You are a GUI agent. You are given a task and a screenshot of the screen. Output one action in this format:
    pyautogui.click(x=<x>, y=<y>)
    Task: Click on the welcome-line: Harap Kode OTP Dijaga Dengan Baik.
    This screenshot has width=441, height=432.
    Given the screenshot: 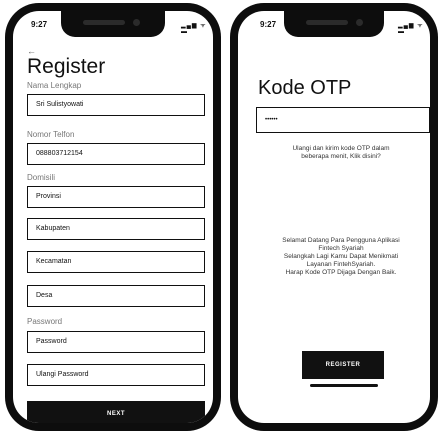 What is the action you would take?
    pyautogui.click(x=341, y=272)
    